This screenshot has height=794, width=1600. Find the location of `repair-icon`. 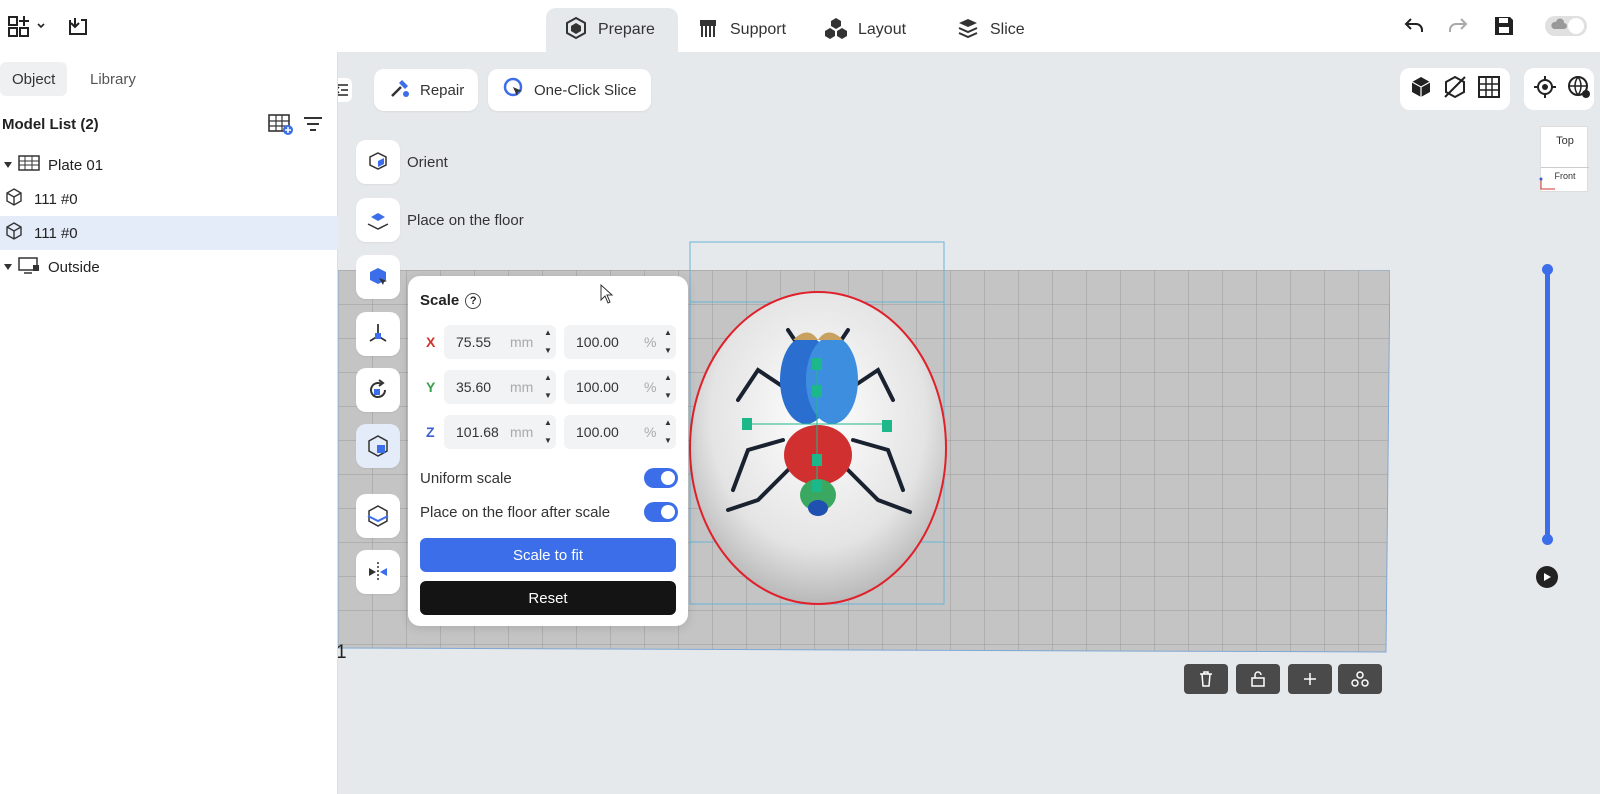

repair-icon is located at coordinates (400, 90).